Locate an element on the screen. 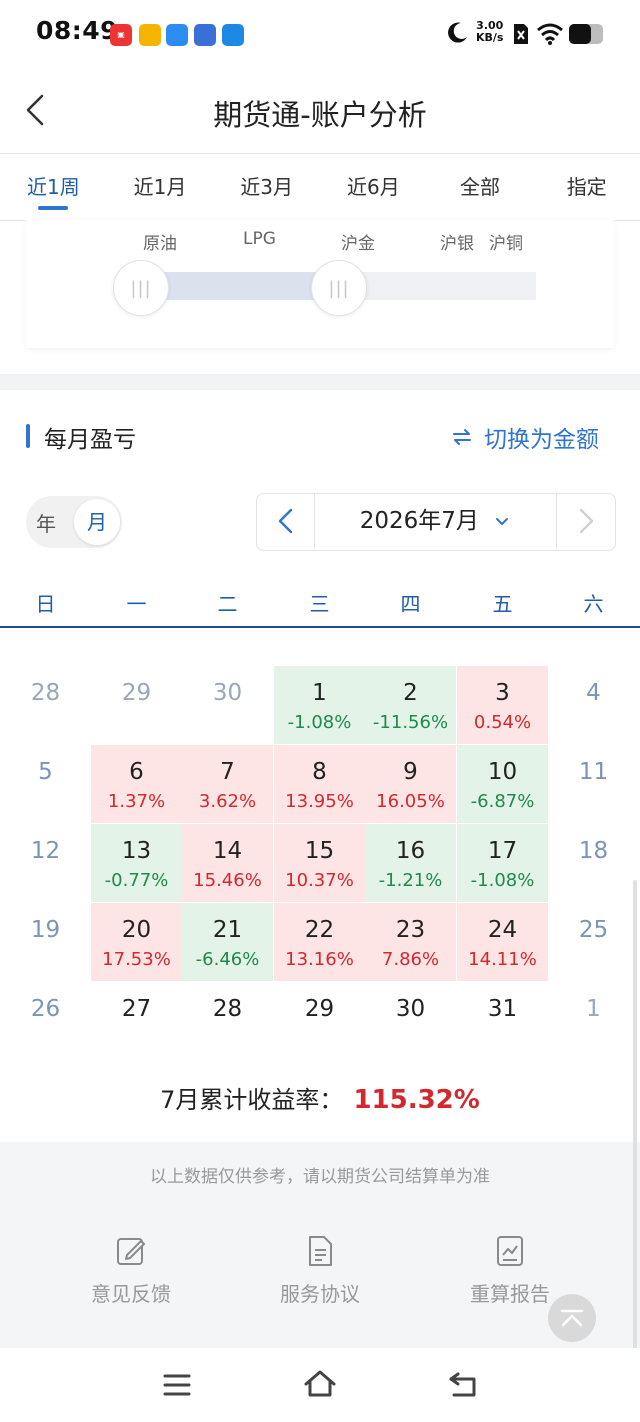 The width and height of the screenshot is (640, 1422). day-number: 16 is located at coordinates (410, 851).